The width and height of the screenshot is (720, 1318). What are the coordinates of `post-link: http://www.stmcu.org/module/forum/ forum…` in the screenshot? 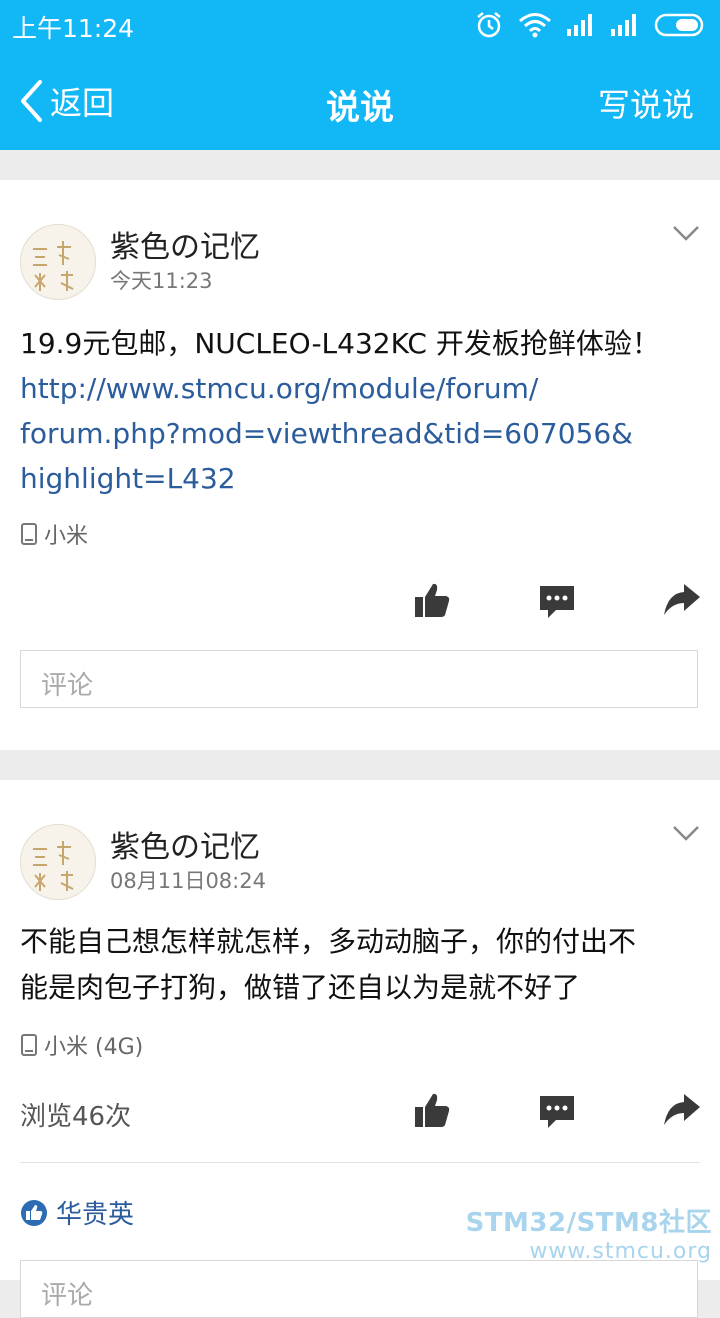 It's located at (360, 433).